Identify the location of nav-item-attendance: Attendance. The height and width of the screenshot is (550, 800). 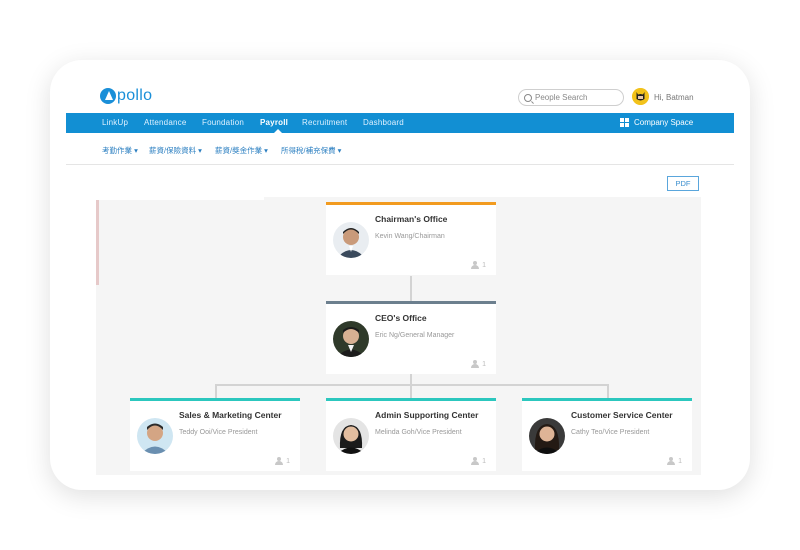
(165, 122).